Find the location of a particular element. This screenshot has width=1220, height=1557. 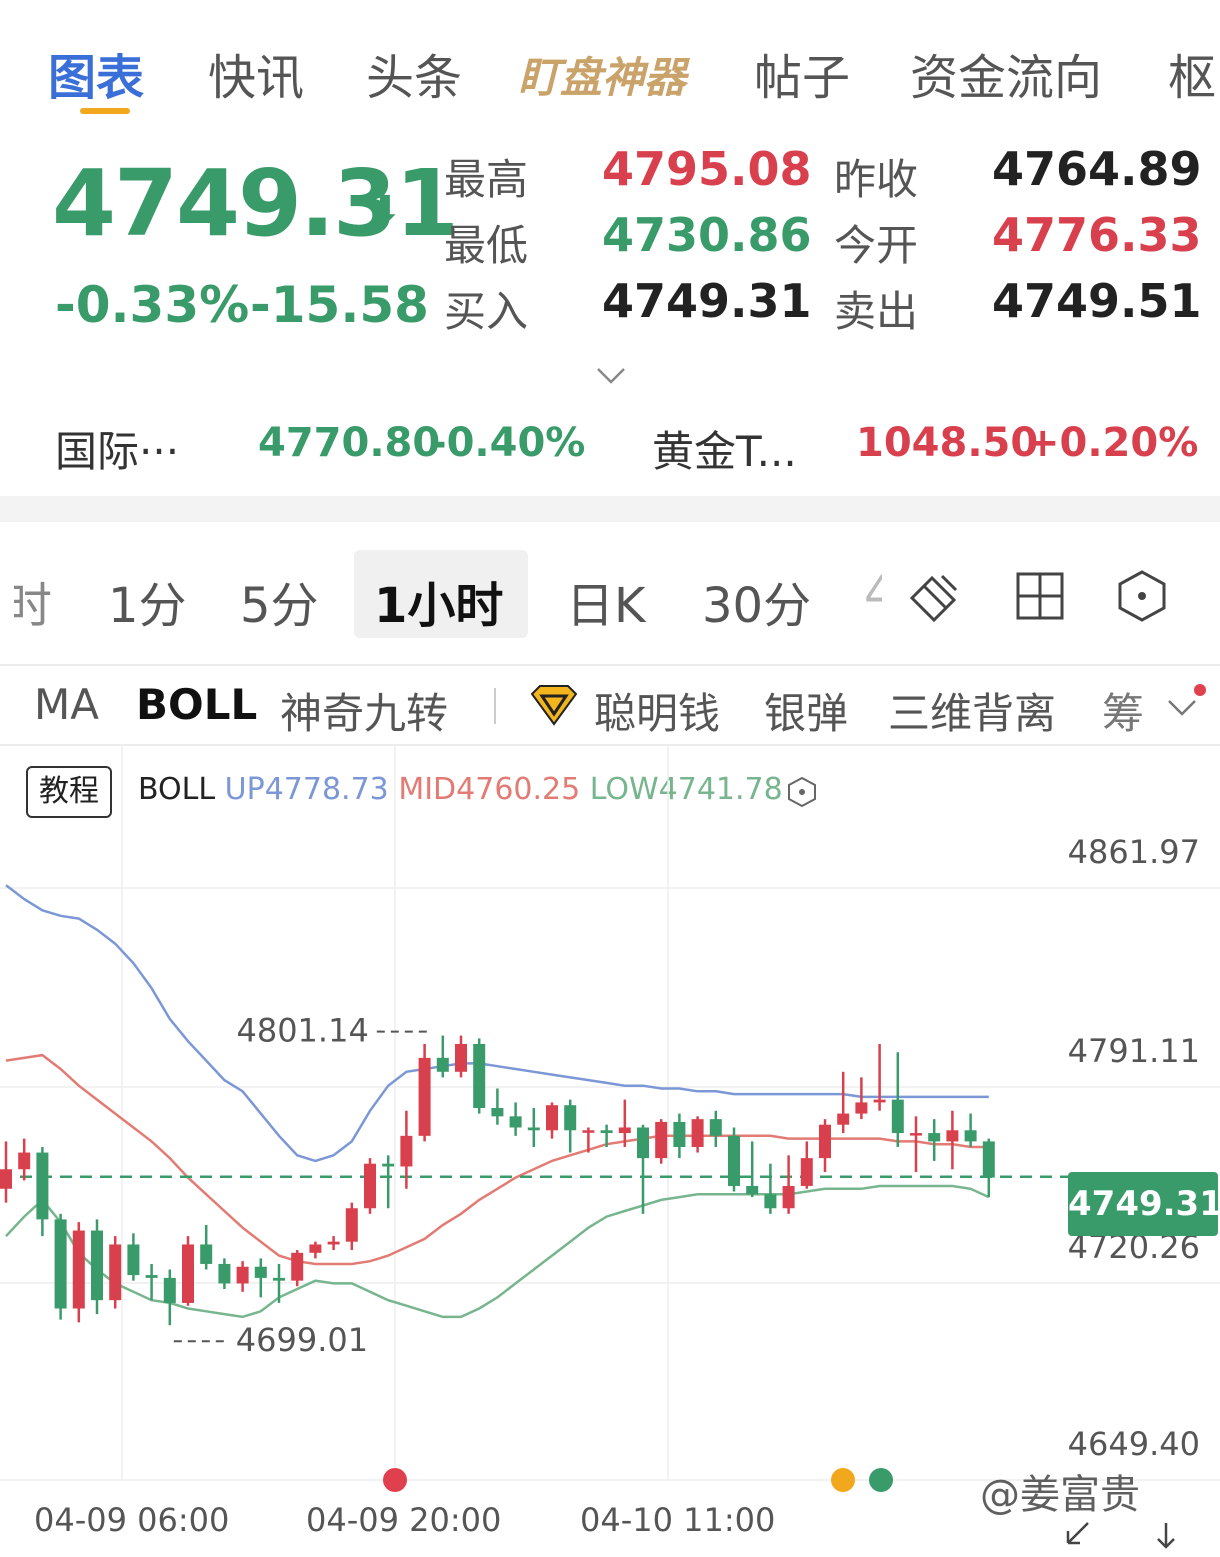

indicator-tab-silver-bullet: 银弹 is located at coordinates (806, 710).